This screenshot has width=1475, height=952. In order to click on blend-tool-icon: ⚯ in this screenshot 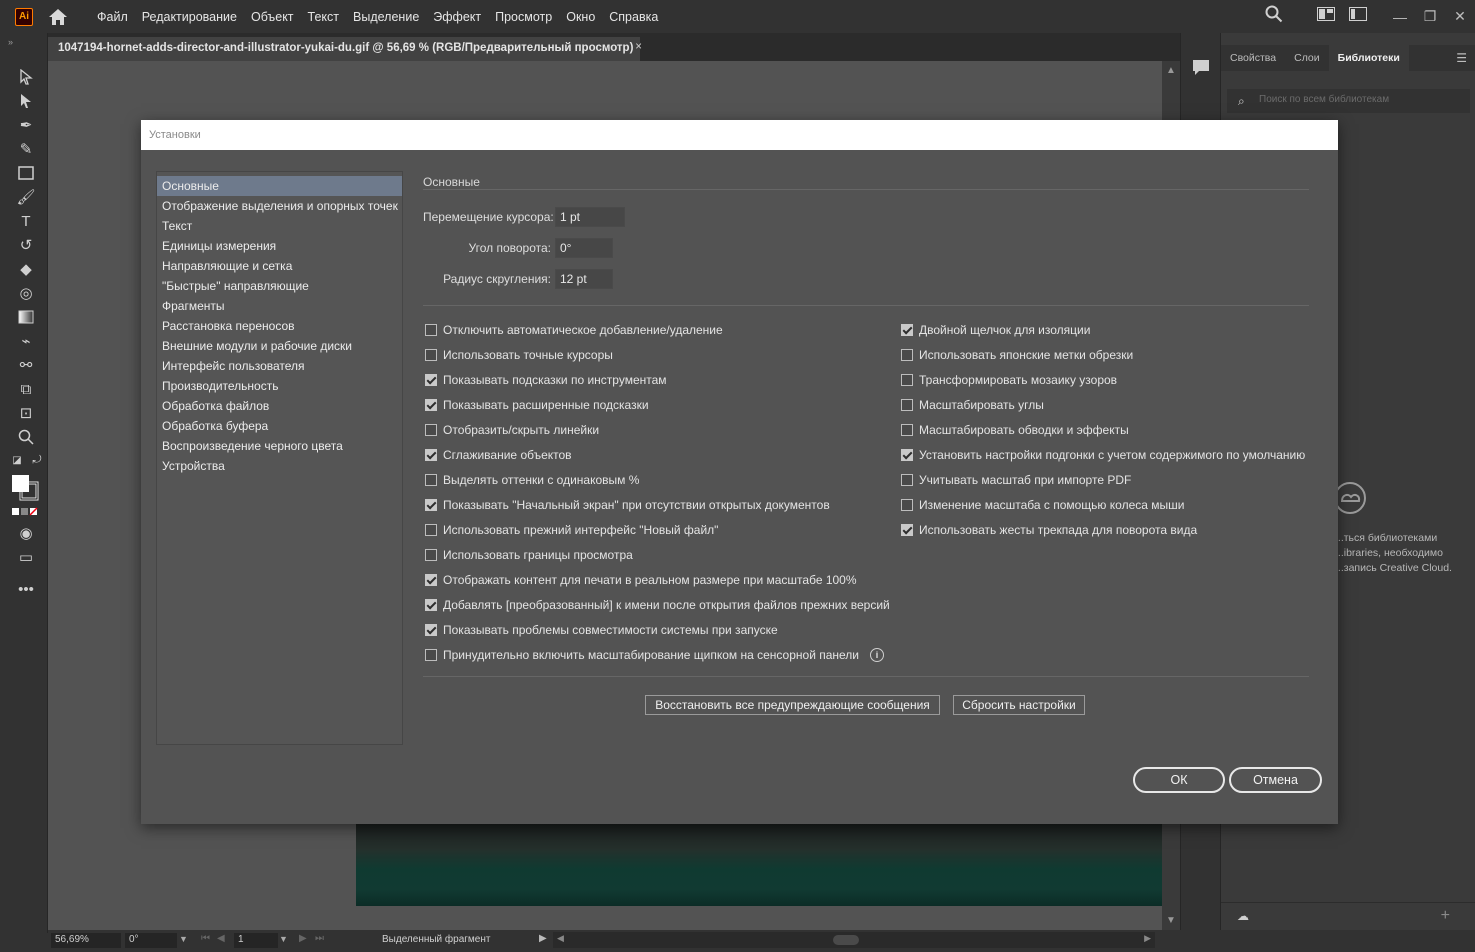, I will do `click(26, 365)`.